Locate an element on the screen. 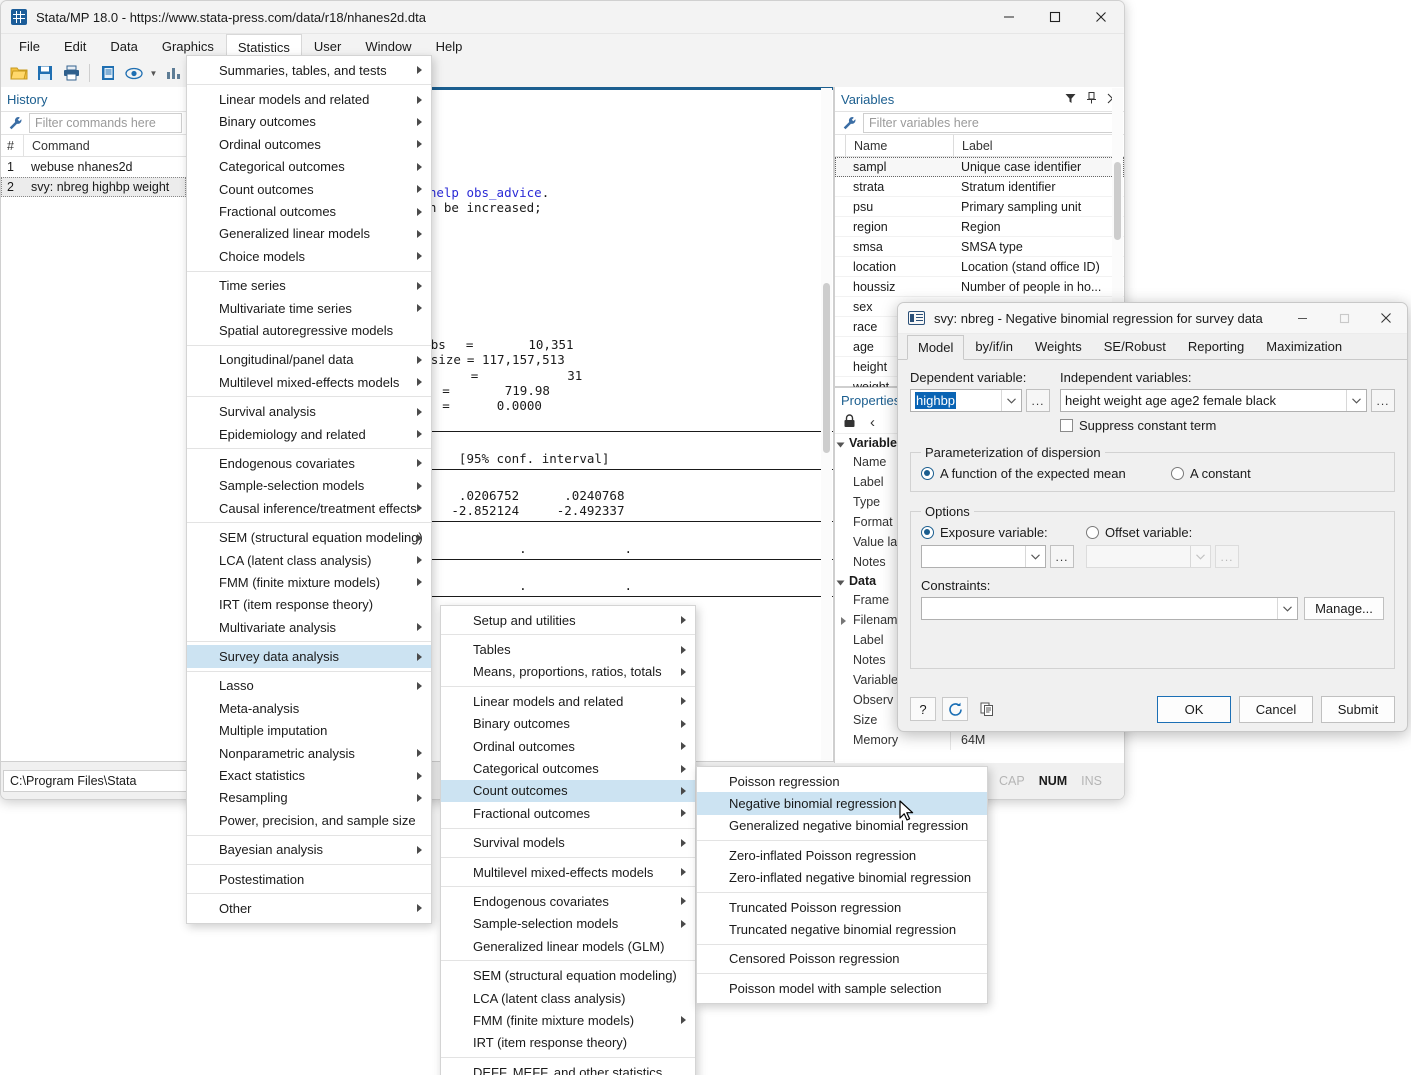 The image size is (1411, 1075). minimize-button is located at coordinates (1009, 17).